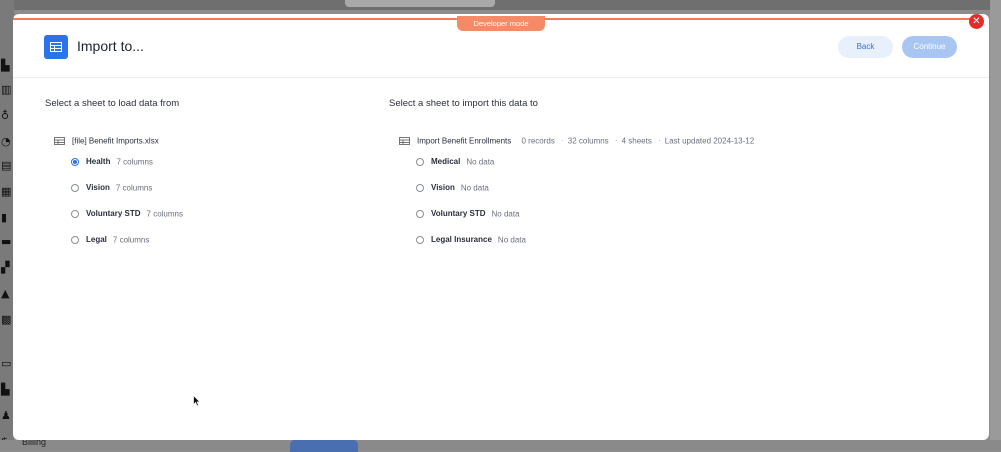  I want to click on back-button: Back, so click(865, 47).